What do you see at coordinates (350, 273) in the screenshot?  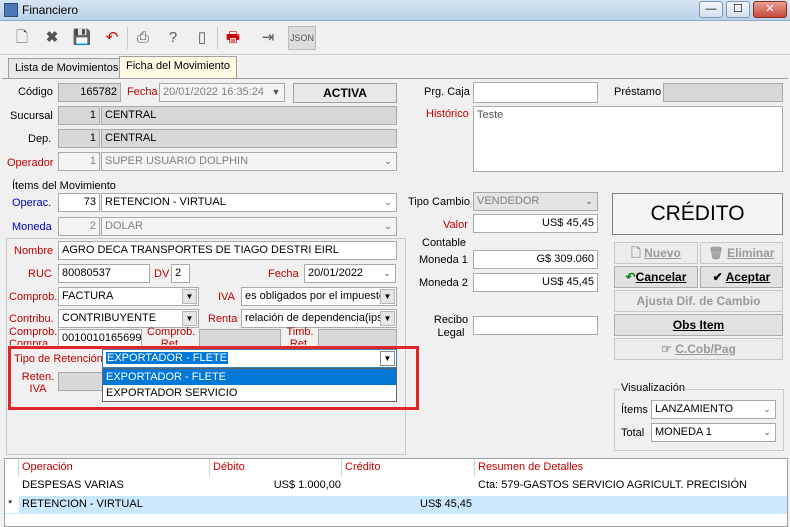 I see `detail-fecha-field: 20/01/2022 ⌄` at bounding box center [350, 273].